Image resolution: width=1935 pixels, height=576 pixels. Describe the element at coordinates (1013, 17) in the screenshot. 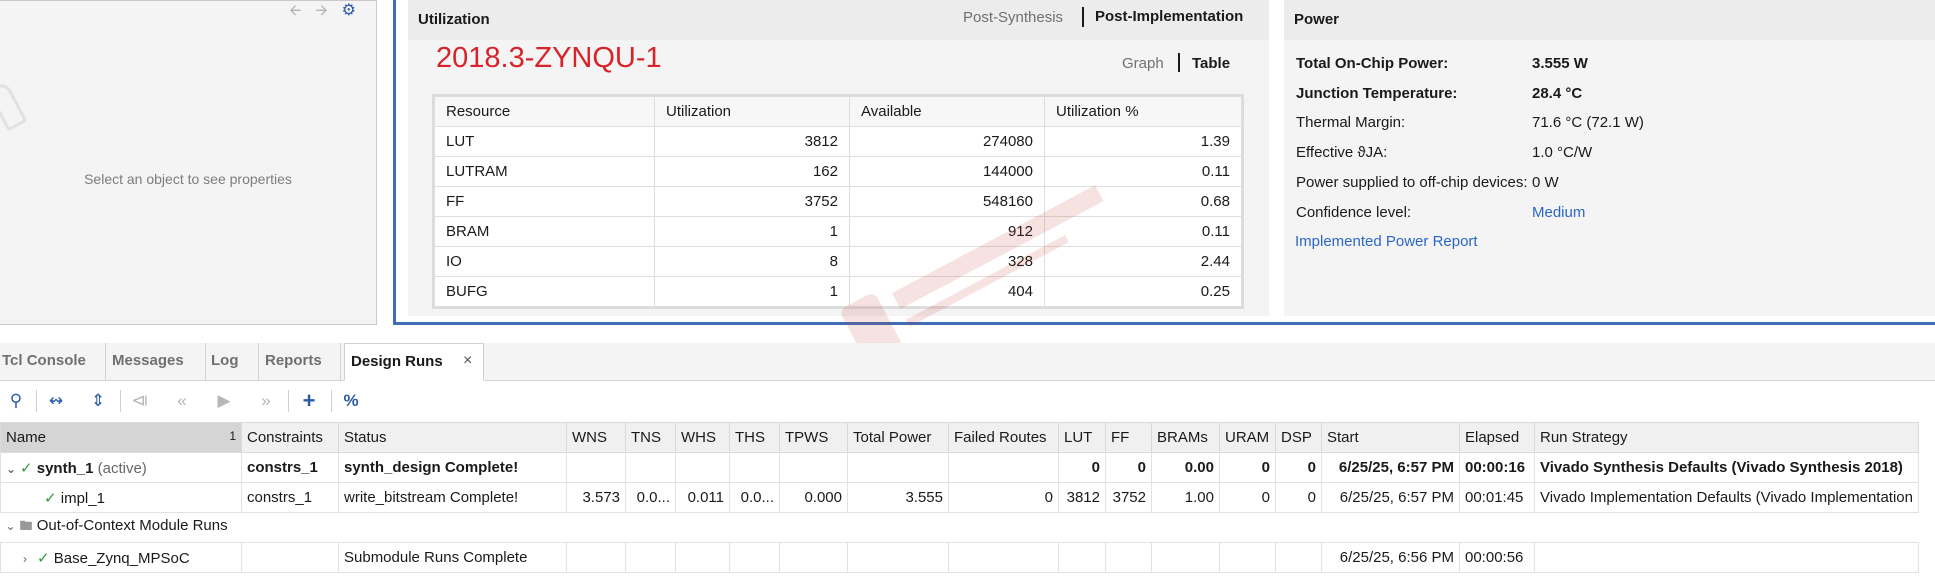

I see `tab-post-synthesis: Post-Synthesis` at that location.